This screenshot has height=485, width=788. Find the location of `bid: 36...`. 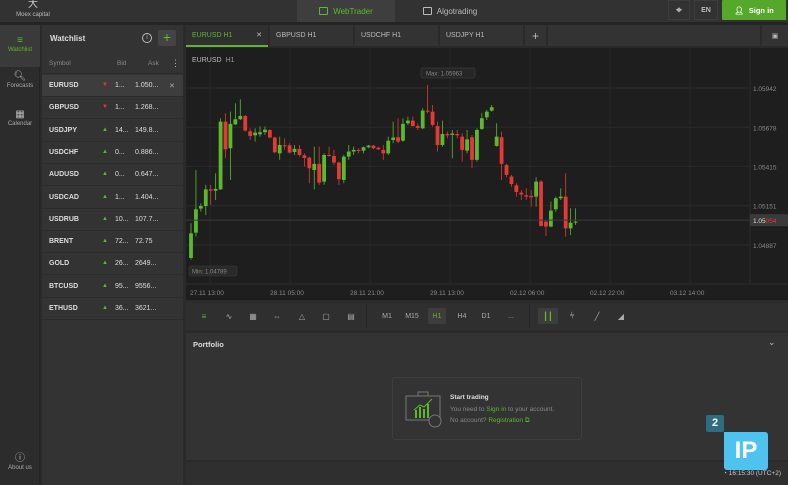

bid: 36... is located at coordinates (122, 308).